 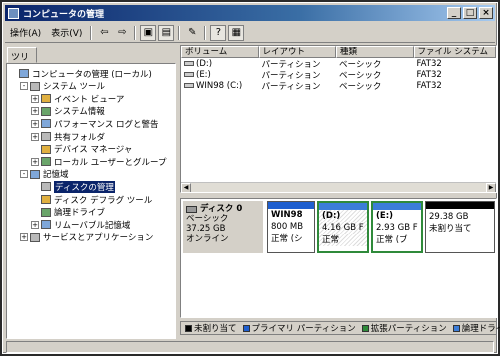 What do you see at coordinates (299, 328) in the screenshot?
I see `legend-item: プライマリ パーティション` at bounding box center [299, 328].